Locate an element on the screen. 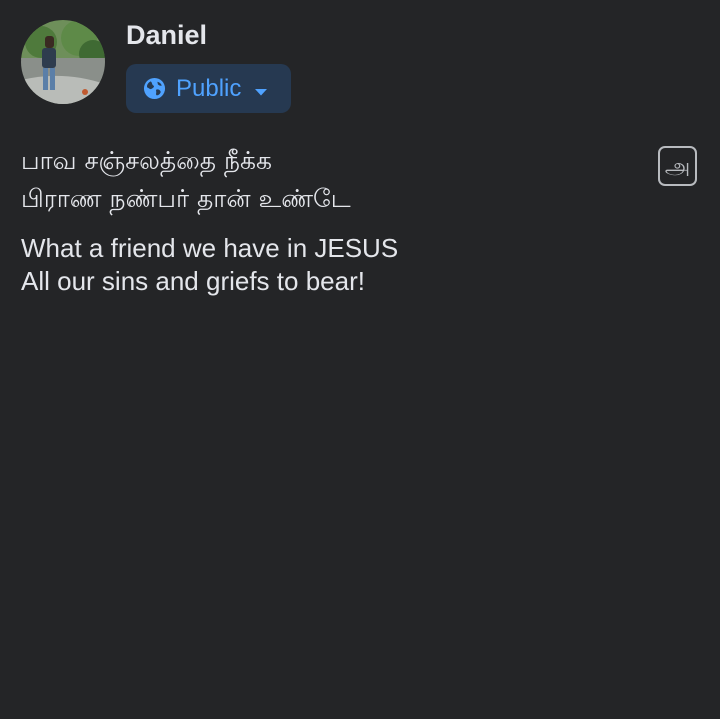 Image resolution: width=720 pixels, height=719 pixels. globe-icon is located at coordinates (154, 88).